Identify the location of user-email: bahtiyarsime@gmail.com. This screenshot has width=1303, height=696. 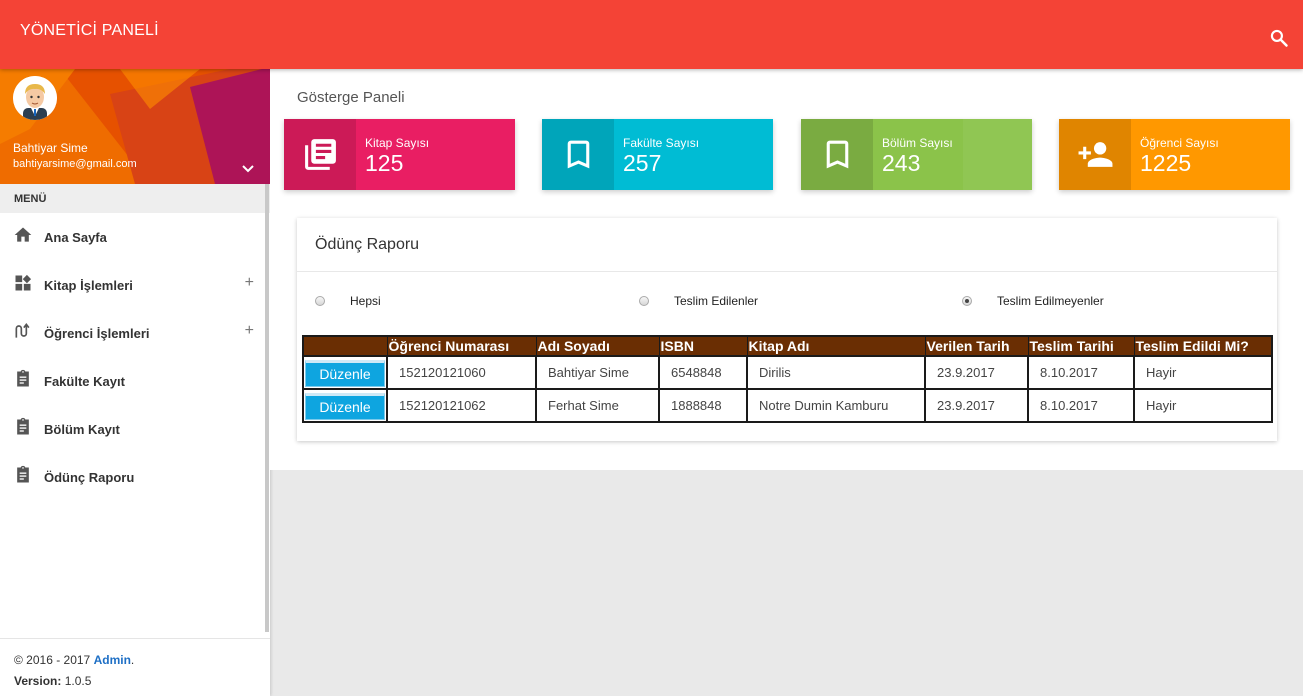
(75, 164).